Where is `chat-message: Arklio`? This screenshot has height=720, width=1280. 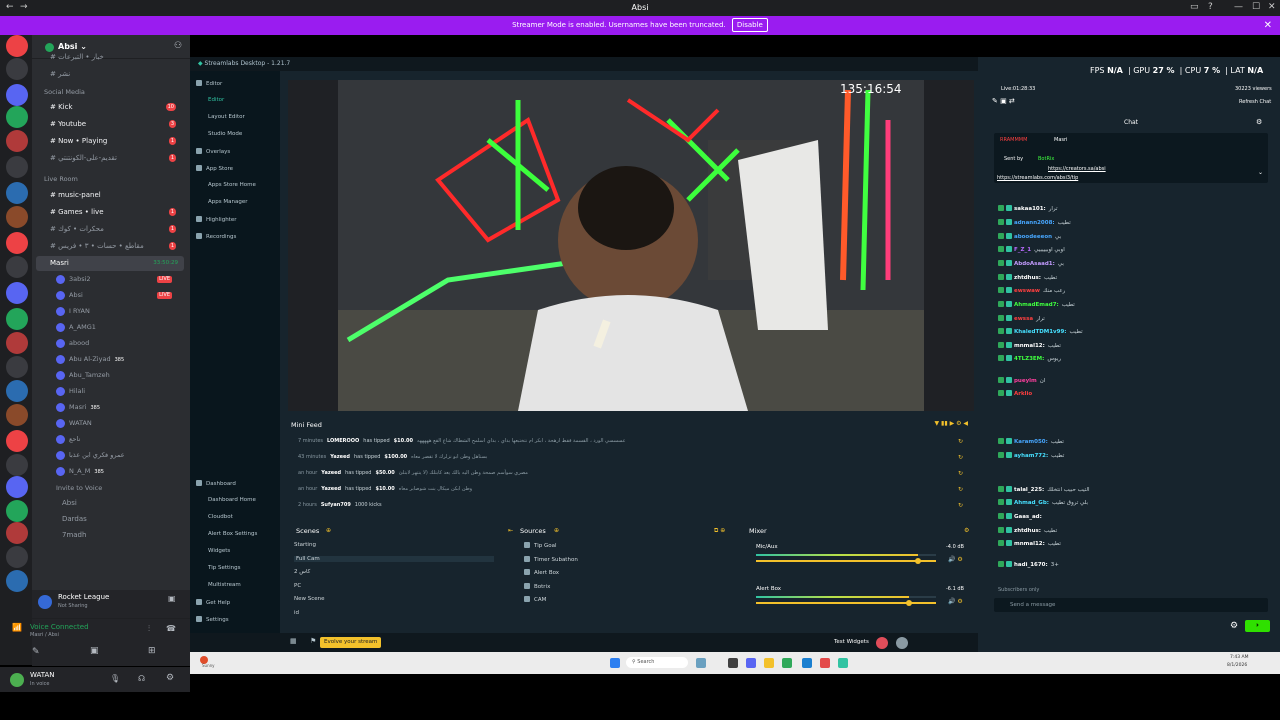
chat-message: Arklio is located at coordinates (1016, 393).